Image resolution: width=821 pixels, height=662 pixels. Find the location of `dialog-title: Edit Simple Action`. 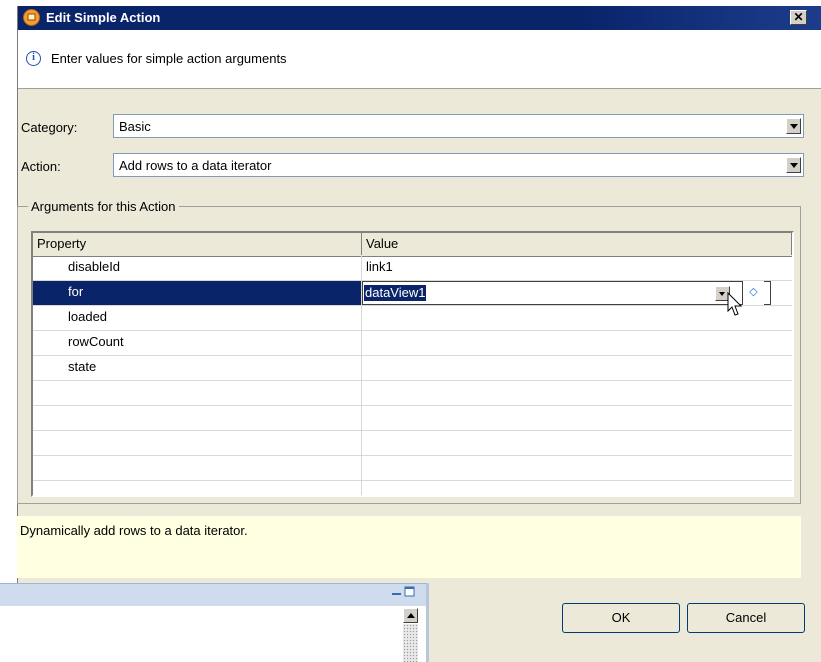

dialog-title: Edit Simple Action is located at coordinates (103, 17).